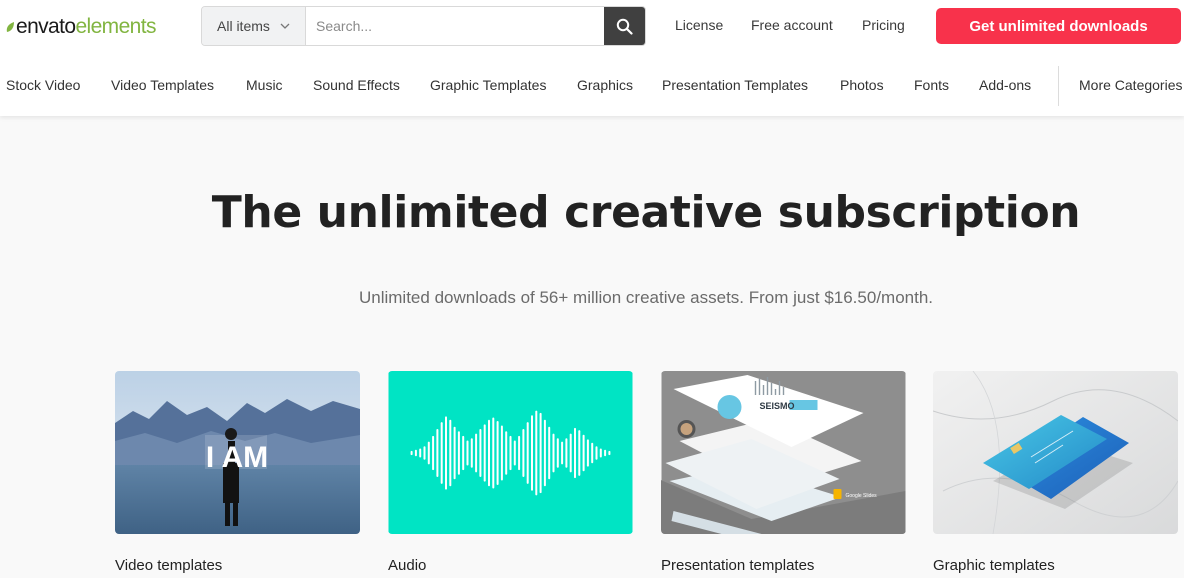  I want to click on category-video-templates: Video Templates, so click(162, 85).